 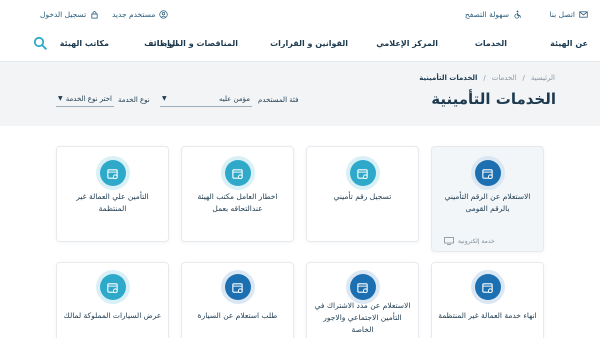 I want to click on search-icon, so click(x=40, y=43).